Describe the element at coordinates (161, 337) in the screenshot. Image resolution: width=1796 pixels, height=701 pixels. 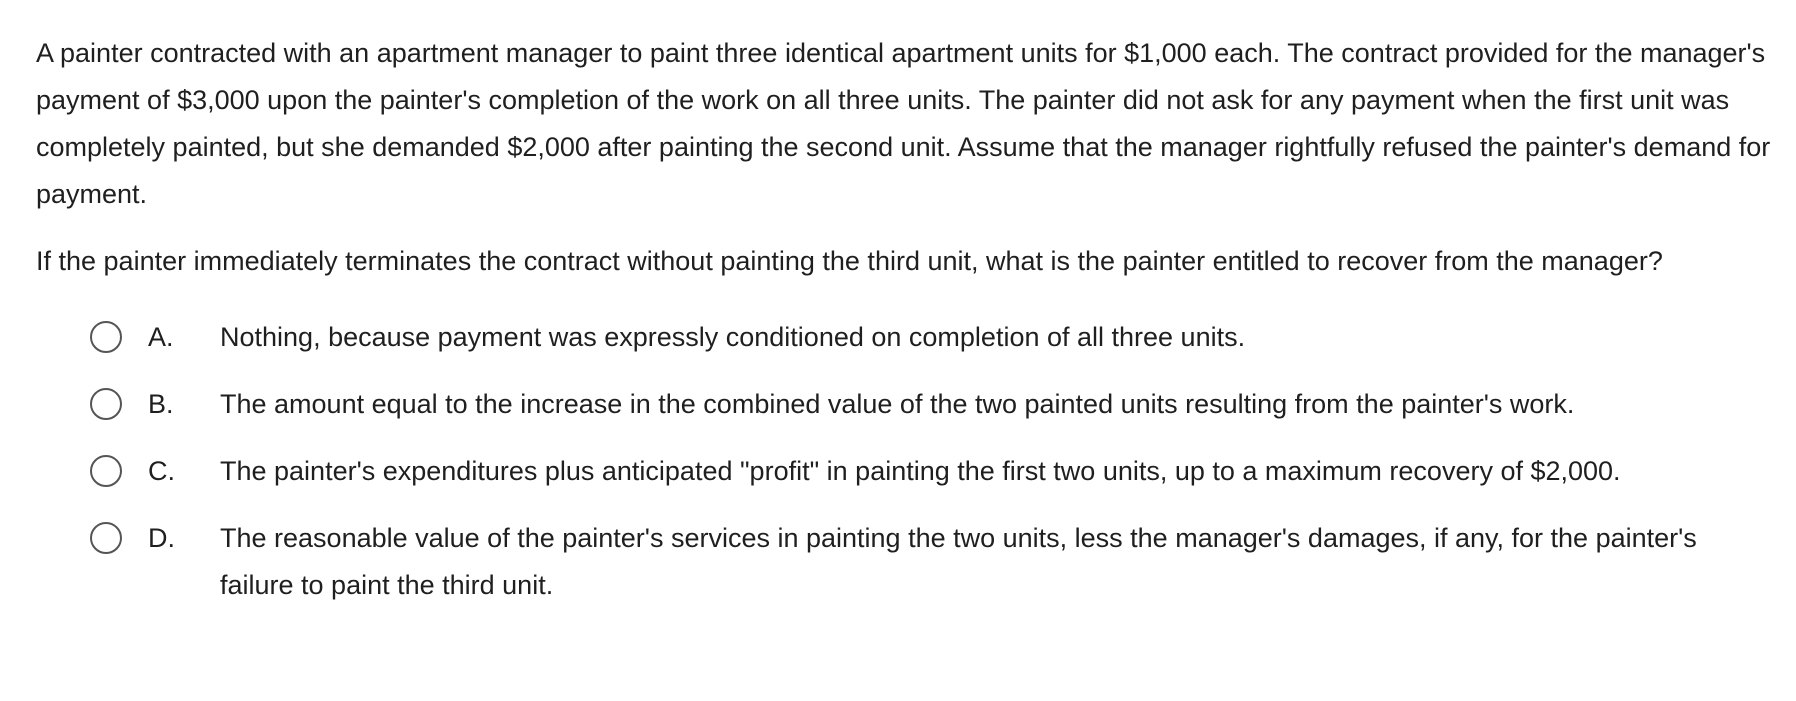
I see `option-letter: A.` at that location.